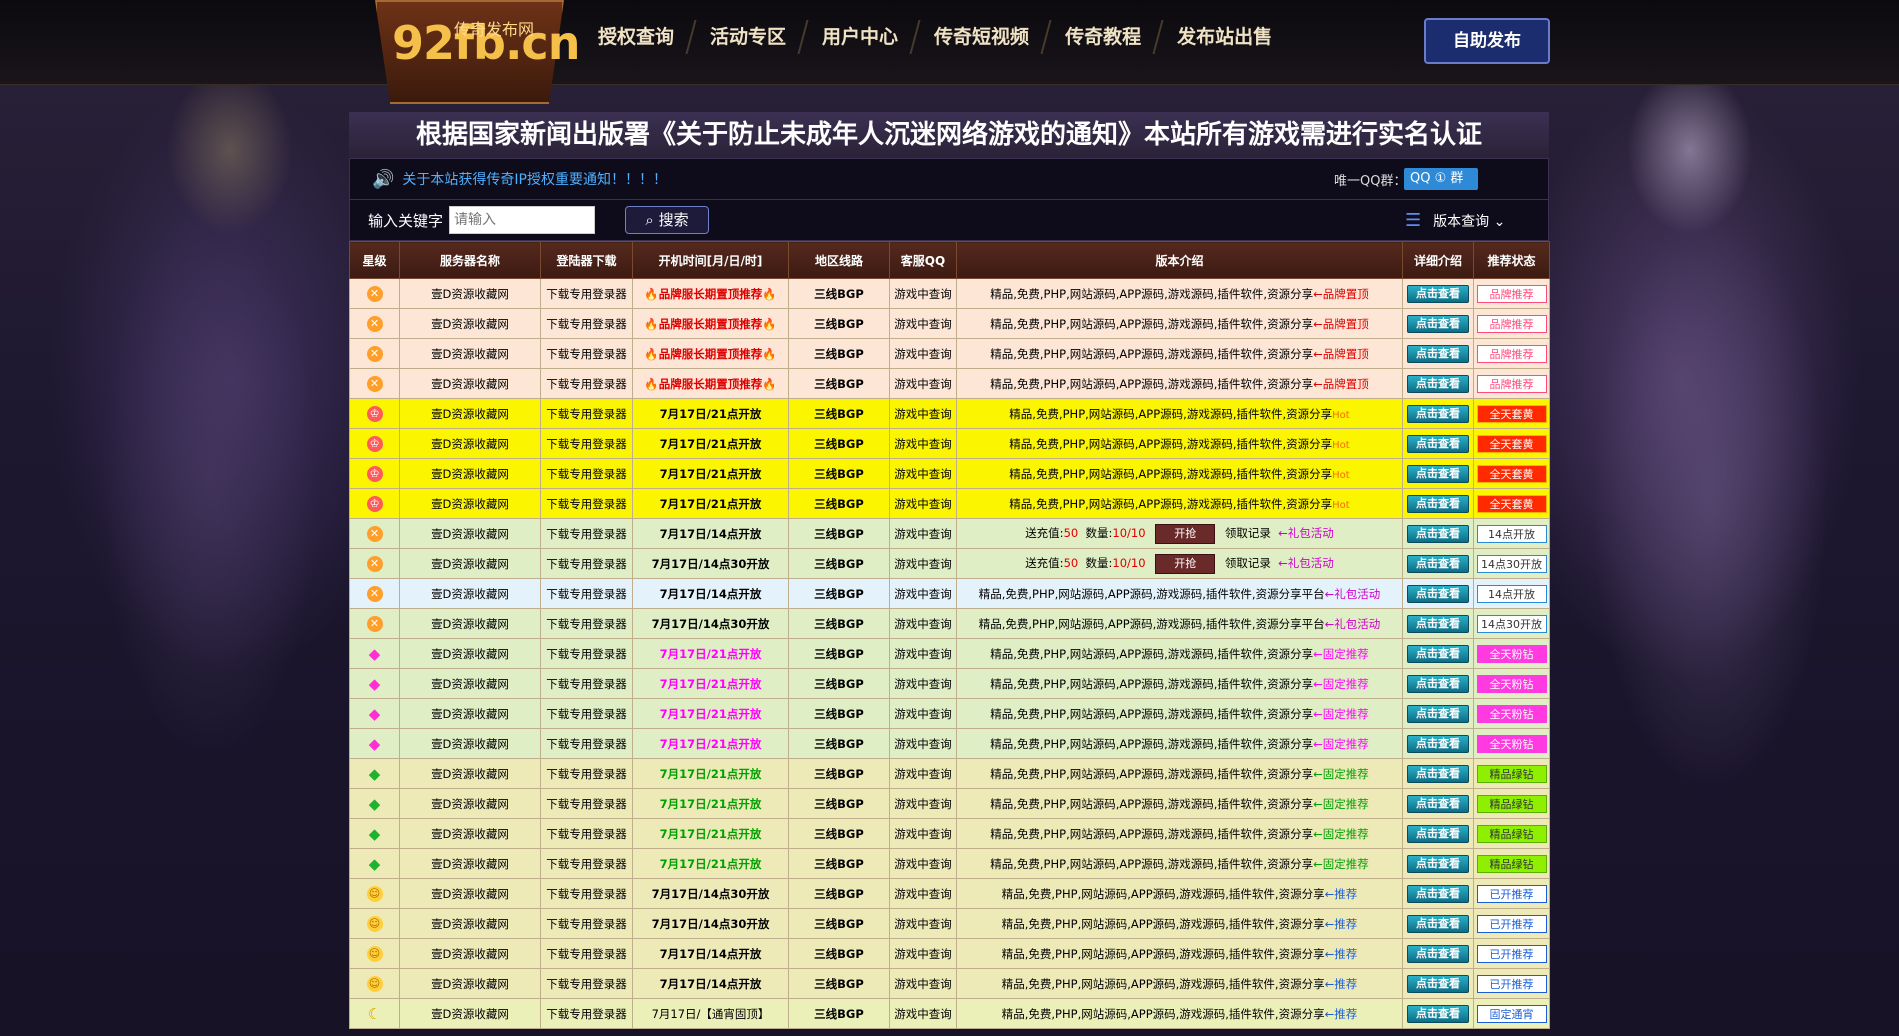  What do you see at coordinates (534, 179) in the screenshot?
I see `notice-link: 关于本站获得传奇IP授权重要通知！！！！` at bounding box center [534, 179].